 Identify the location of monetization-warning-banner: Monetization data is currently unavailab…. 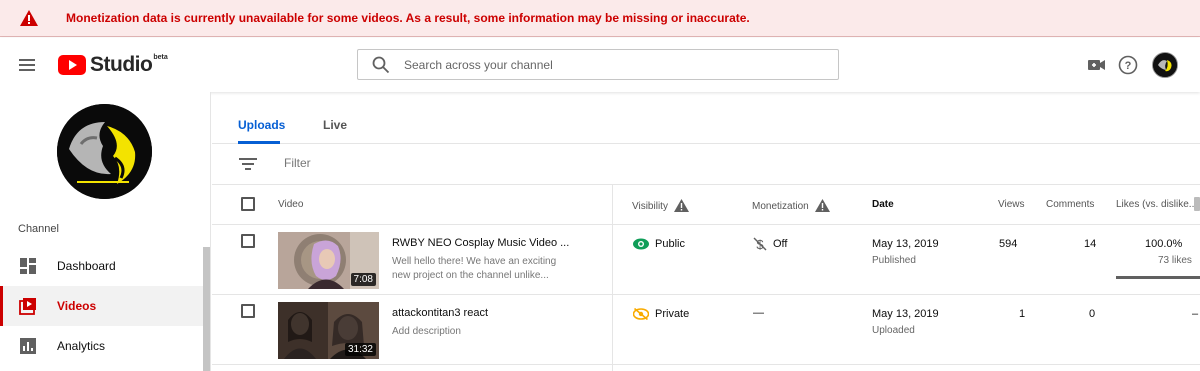
(600, 18).